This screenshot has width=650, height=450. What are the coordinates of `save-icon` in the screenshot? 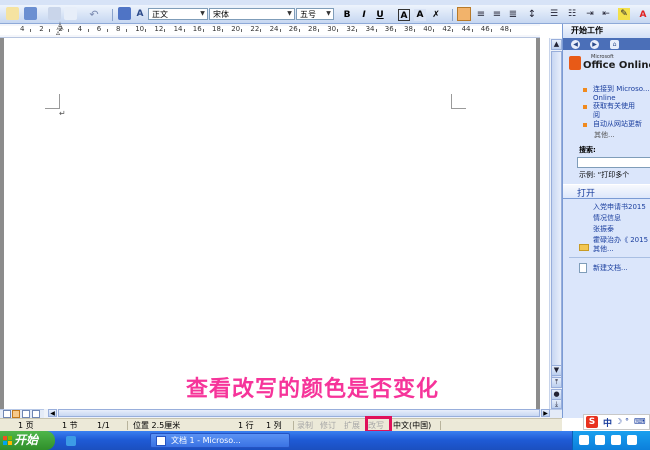 It's located at (30, 13).